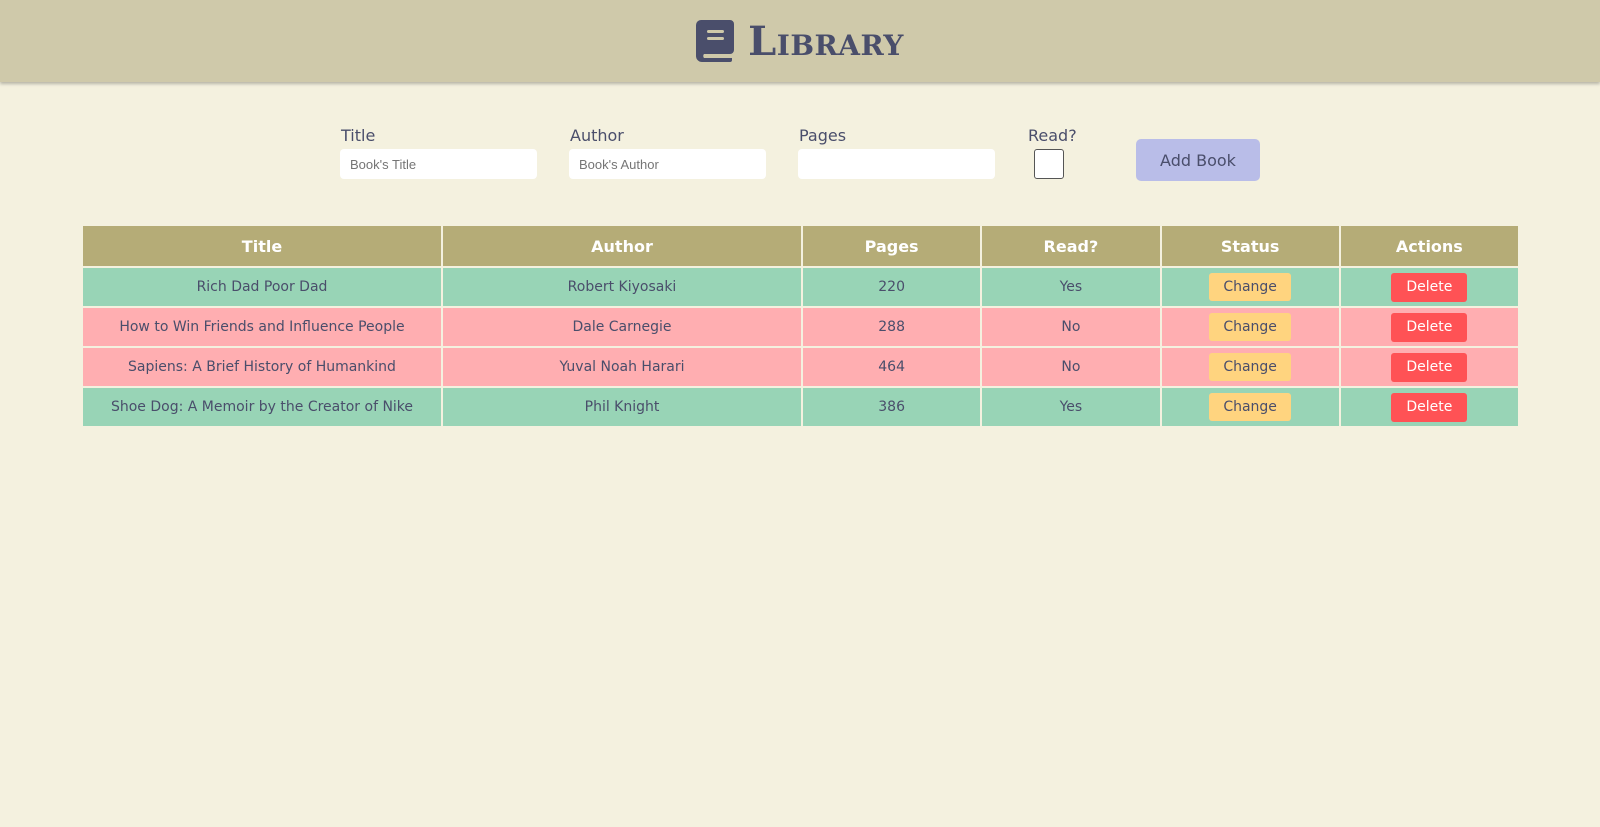 Image resolution: width=1600 pixels, height=827 pixels. Describe the element at coordinates (597, 135) in the screenshot. I see `author-label: Author` at that location.